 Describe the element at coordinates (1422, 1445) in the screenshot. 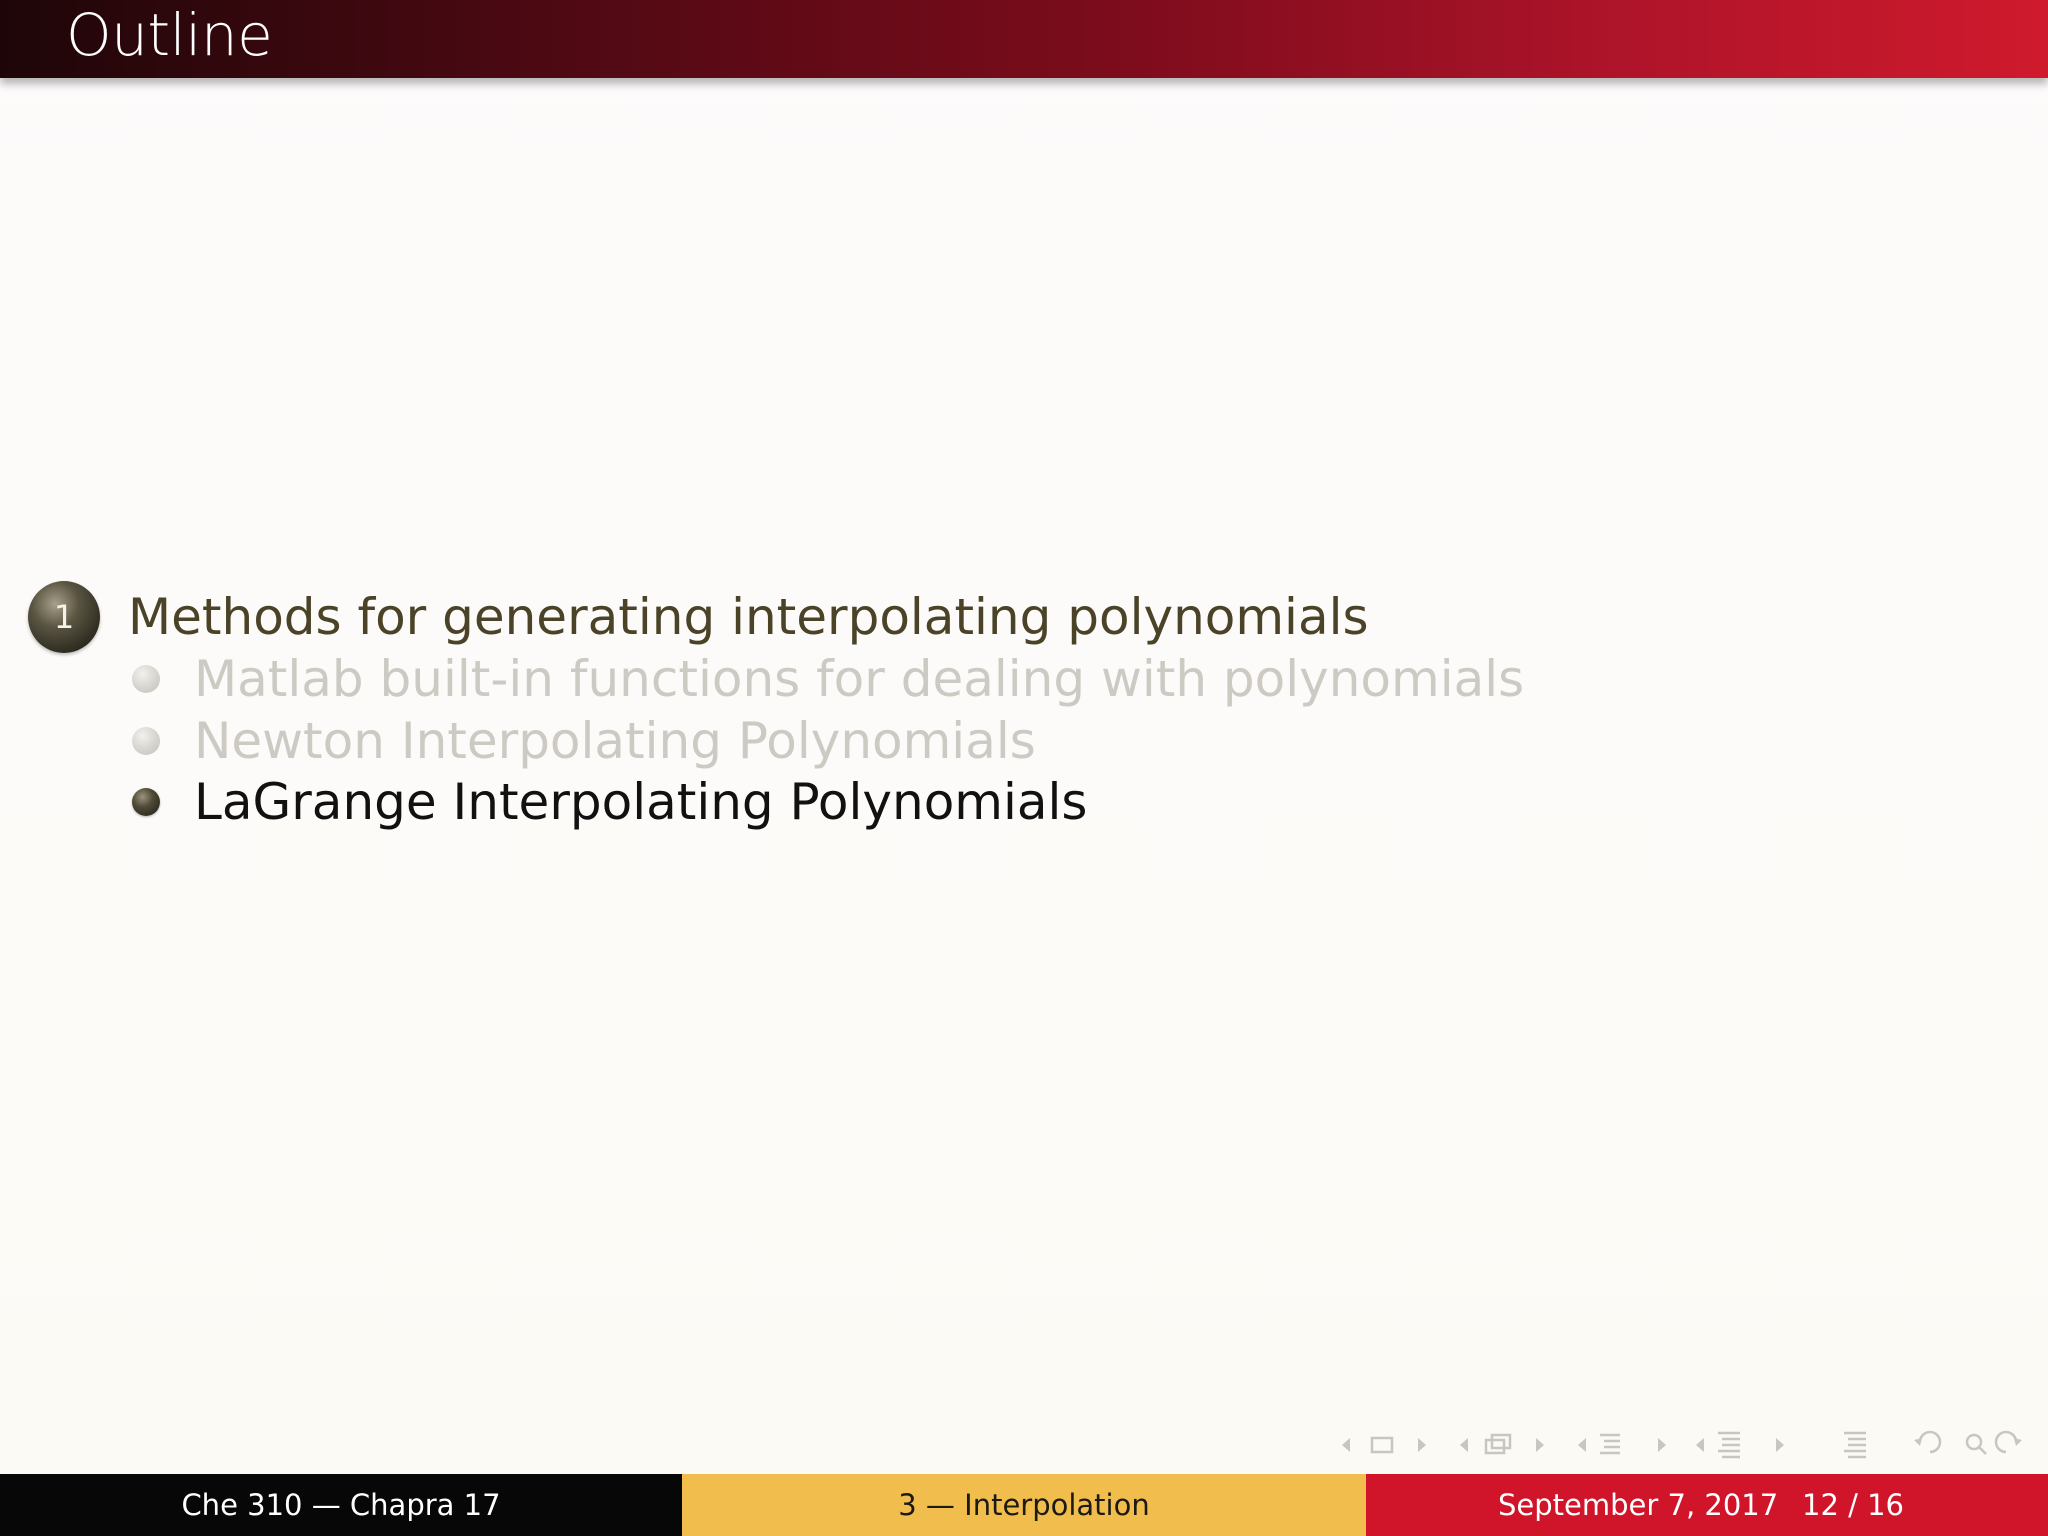

I see `frame-next-arrow-icon` at that location.